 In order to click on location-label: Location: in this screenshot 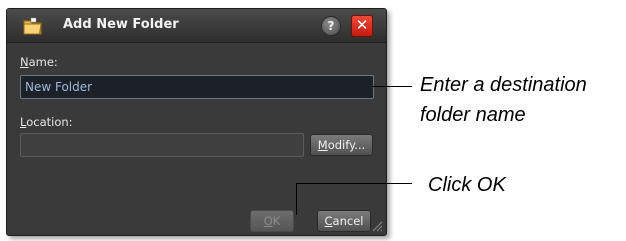, I will do `click(46, 122)`.